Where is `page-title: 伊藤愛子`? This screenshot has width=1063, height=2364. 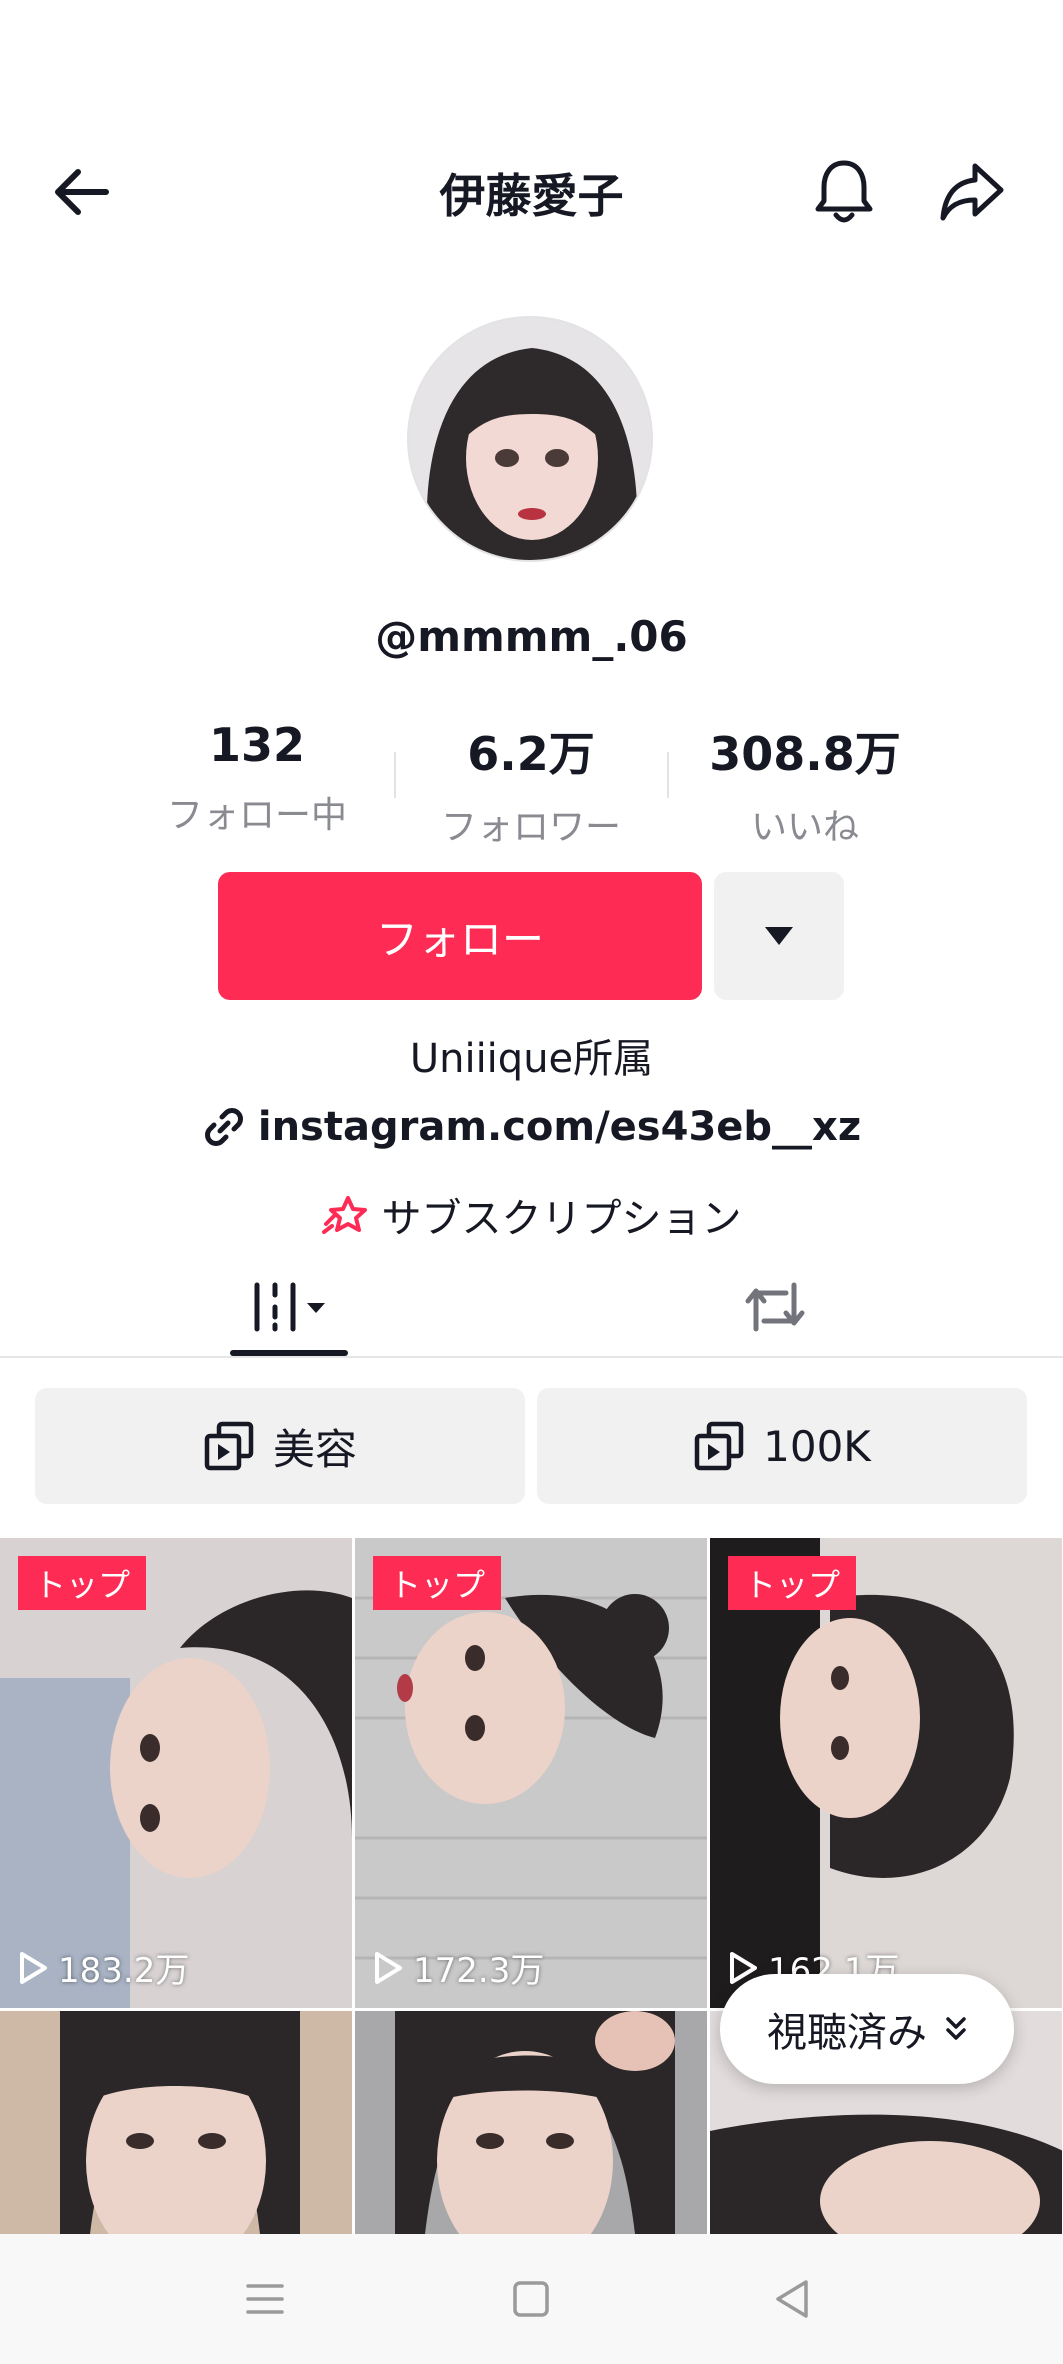
page-title: 伊藤愛子 is located at coordinates (531, 196).